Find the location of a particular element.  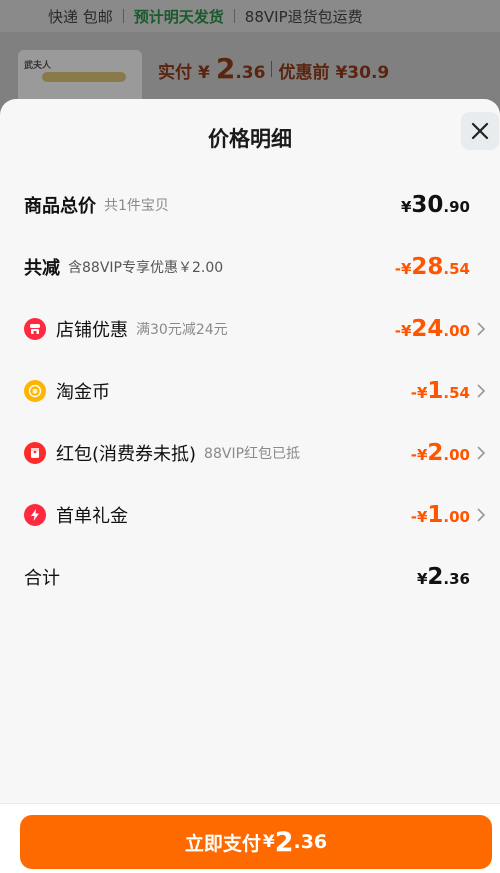

row-red-packet: 红包(消费券未抵) 88VIP红包已抵 -¥ 2.00 is located at coordinates (255, 453).